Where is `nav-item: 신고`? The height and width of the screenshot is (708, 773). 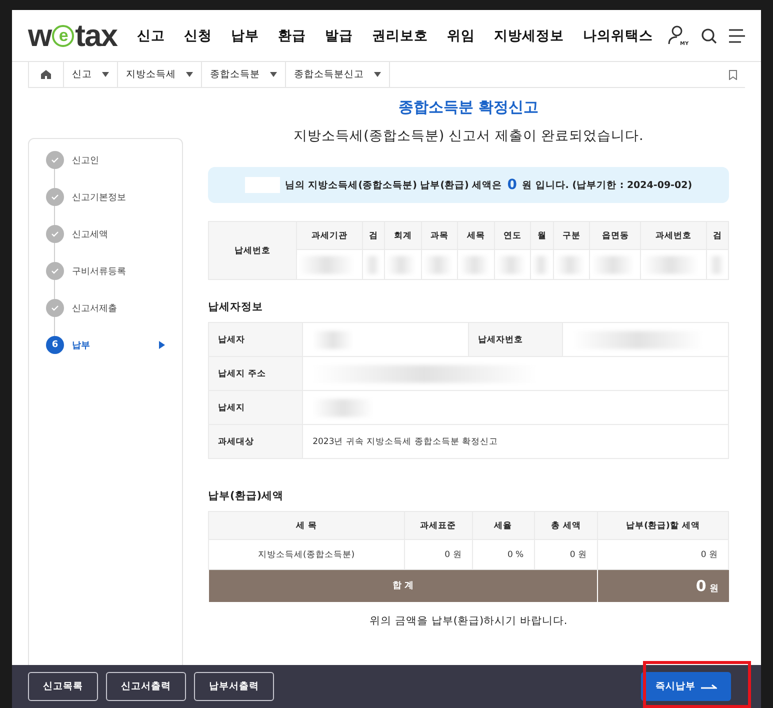
nav-item: 신고 is located at coordinates (150, 35).